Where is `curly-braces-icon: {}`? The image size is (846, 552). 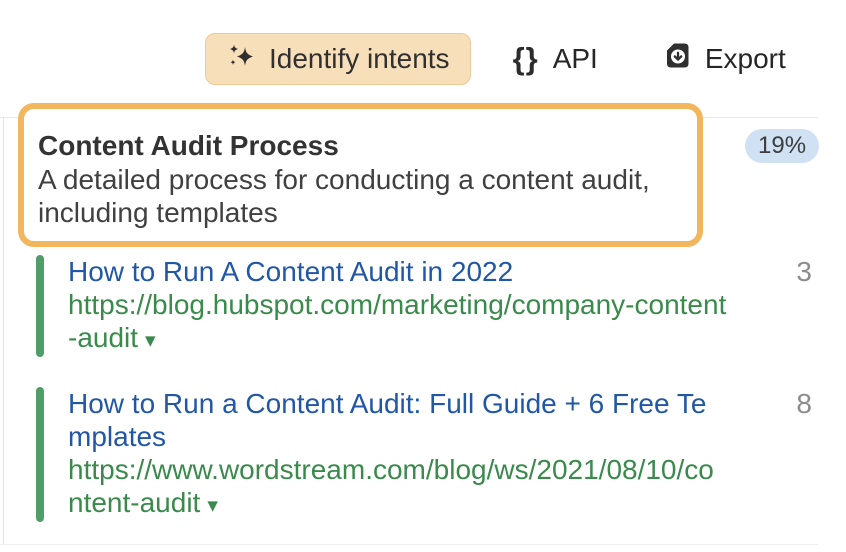
curly-braces-icon: {} is located at coordinates (525, 58).